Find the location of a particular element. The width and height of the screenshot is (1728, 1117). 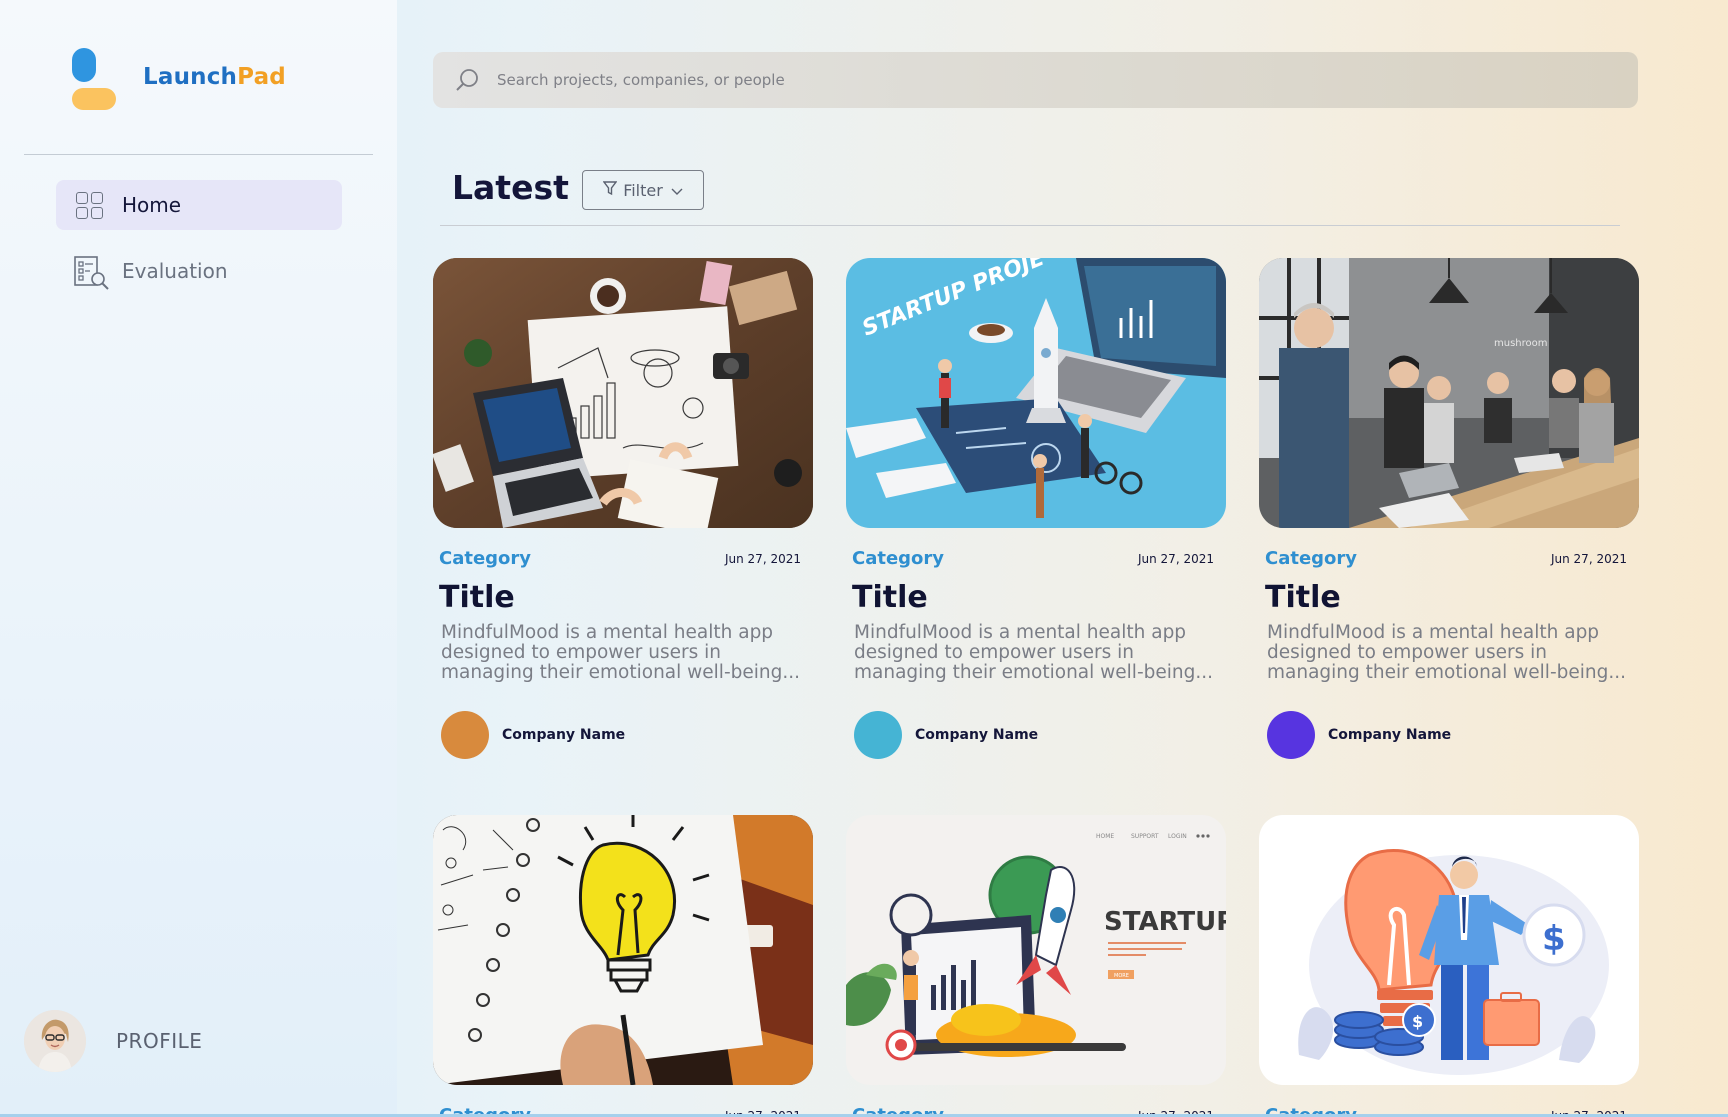

evaluation-icon is located at coordinates (91, 273).